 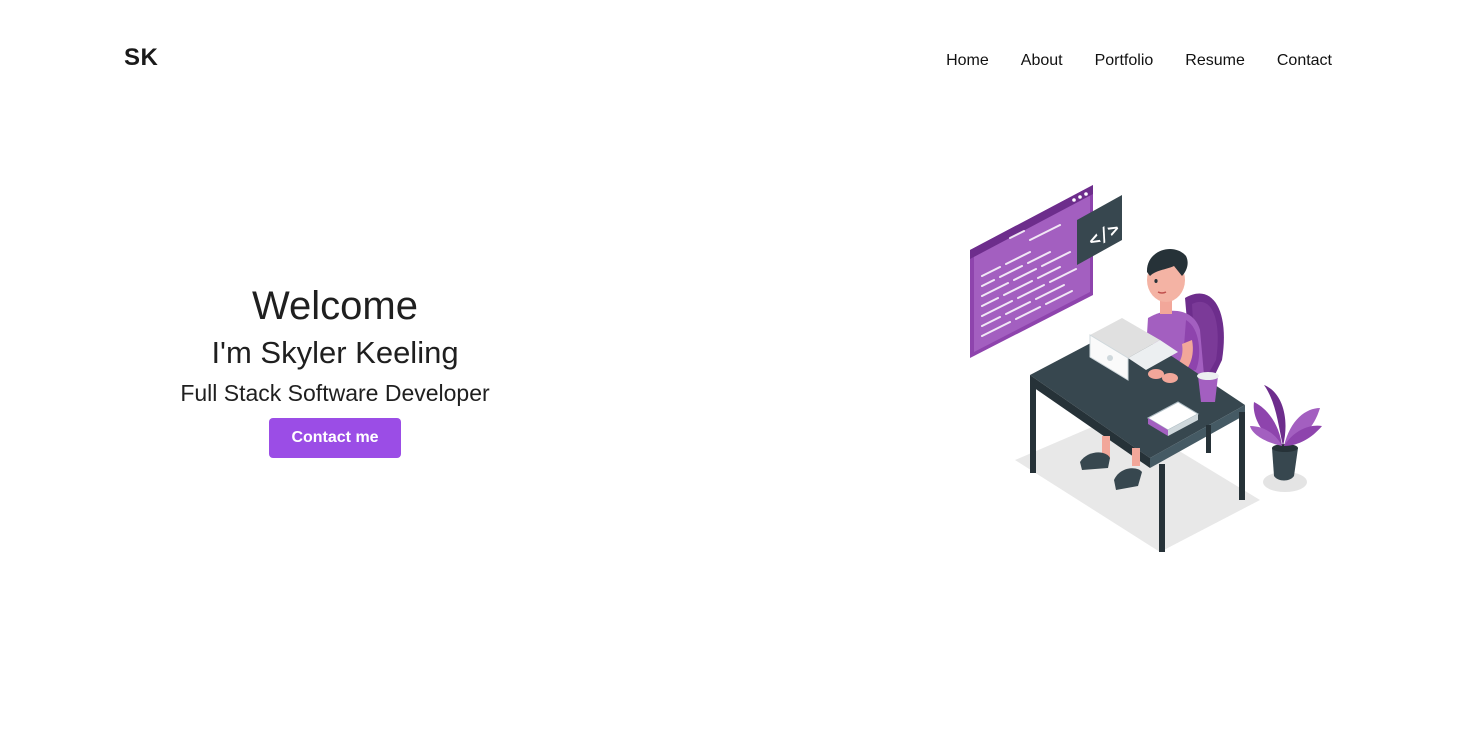 I want to click on developer-illustration: </>, so click(x=1146, y=368).